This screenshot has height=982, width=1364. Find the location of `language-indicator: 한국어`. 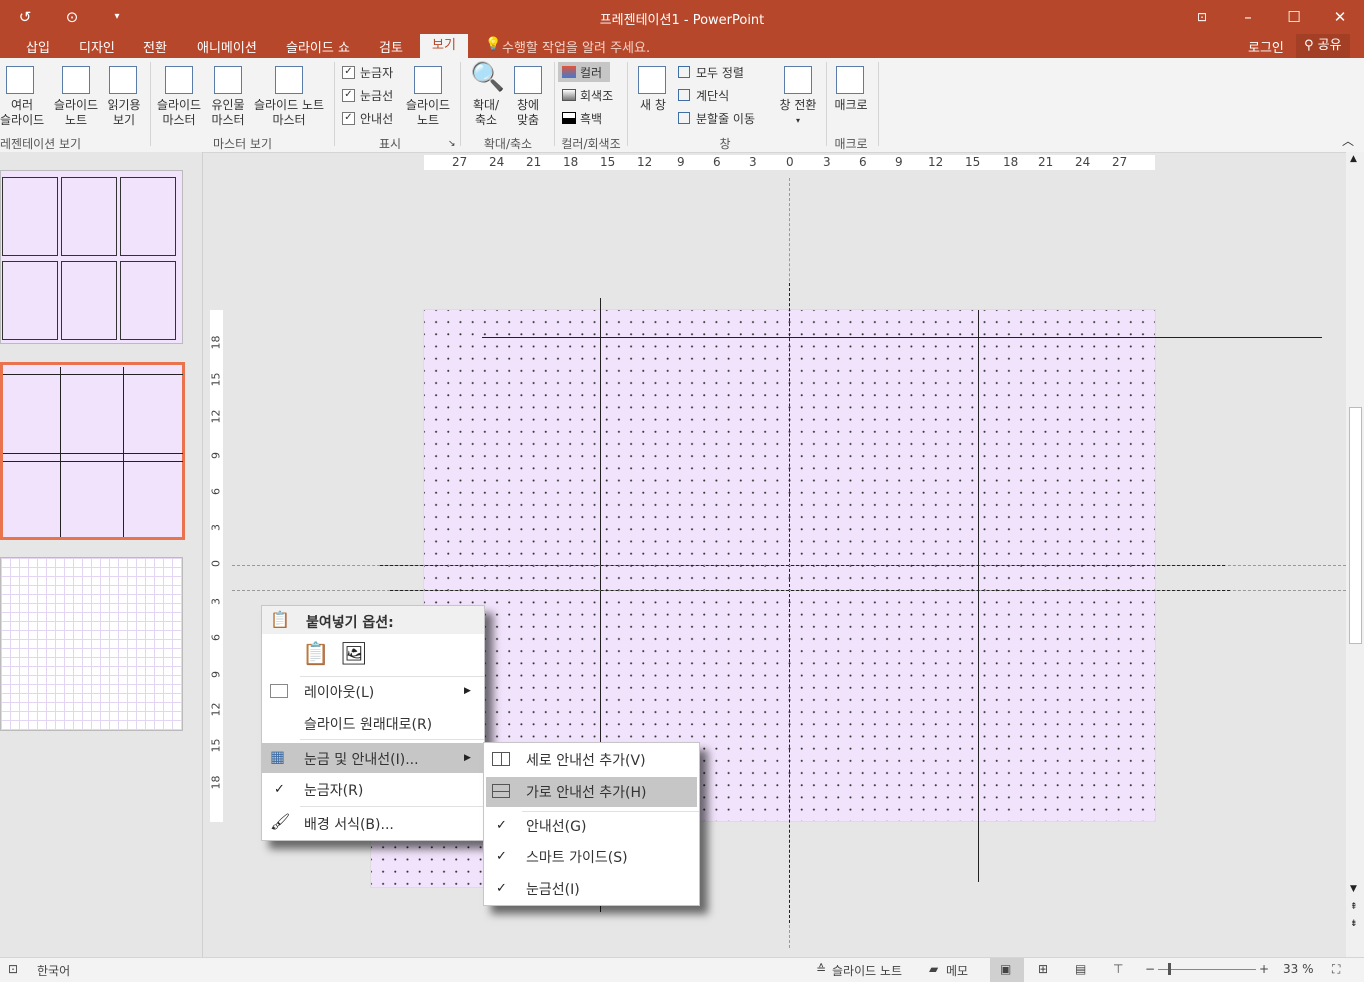

language-indicator: 한국어 is located at coordinates (53, 970).